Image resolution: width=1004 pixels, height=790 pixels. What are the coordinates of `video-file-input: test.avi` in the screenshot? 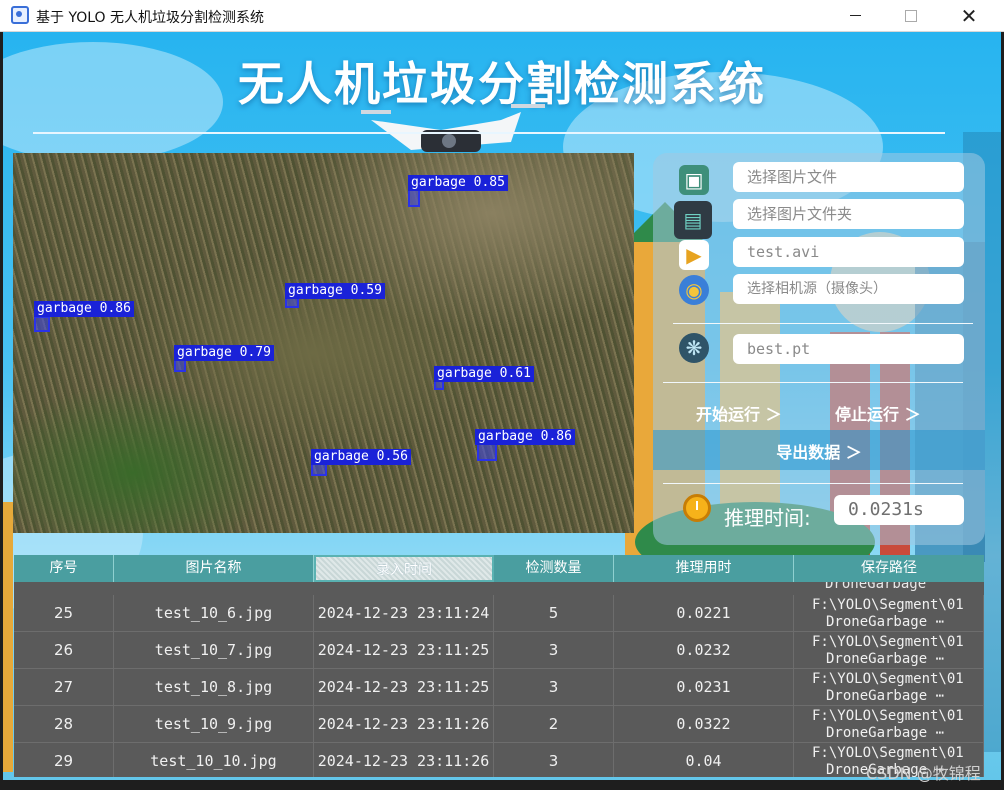 It's located at (848, 252).